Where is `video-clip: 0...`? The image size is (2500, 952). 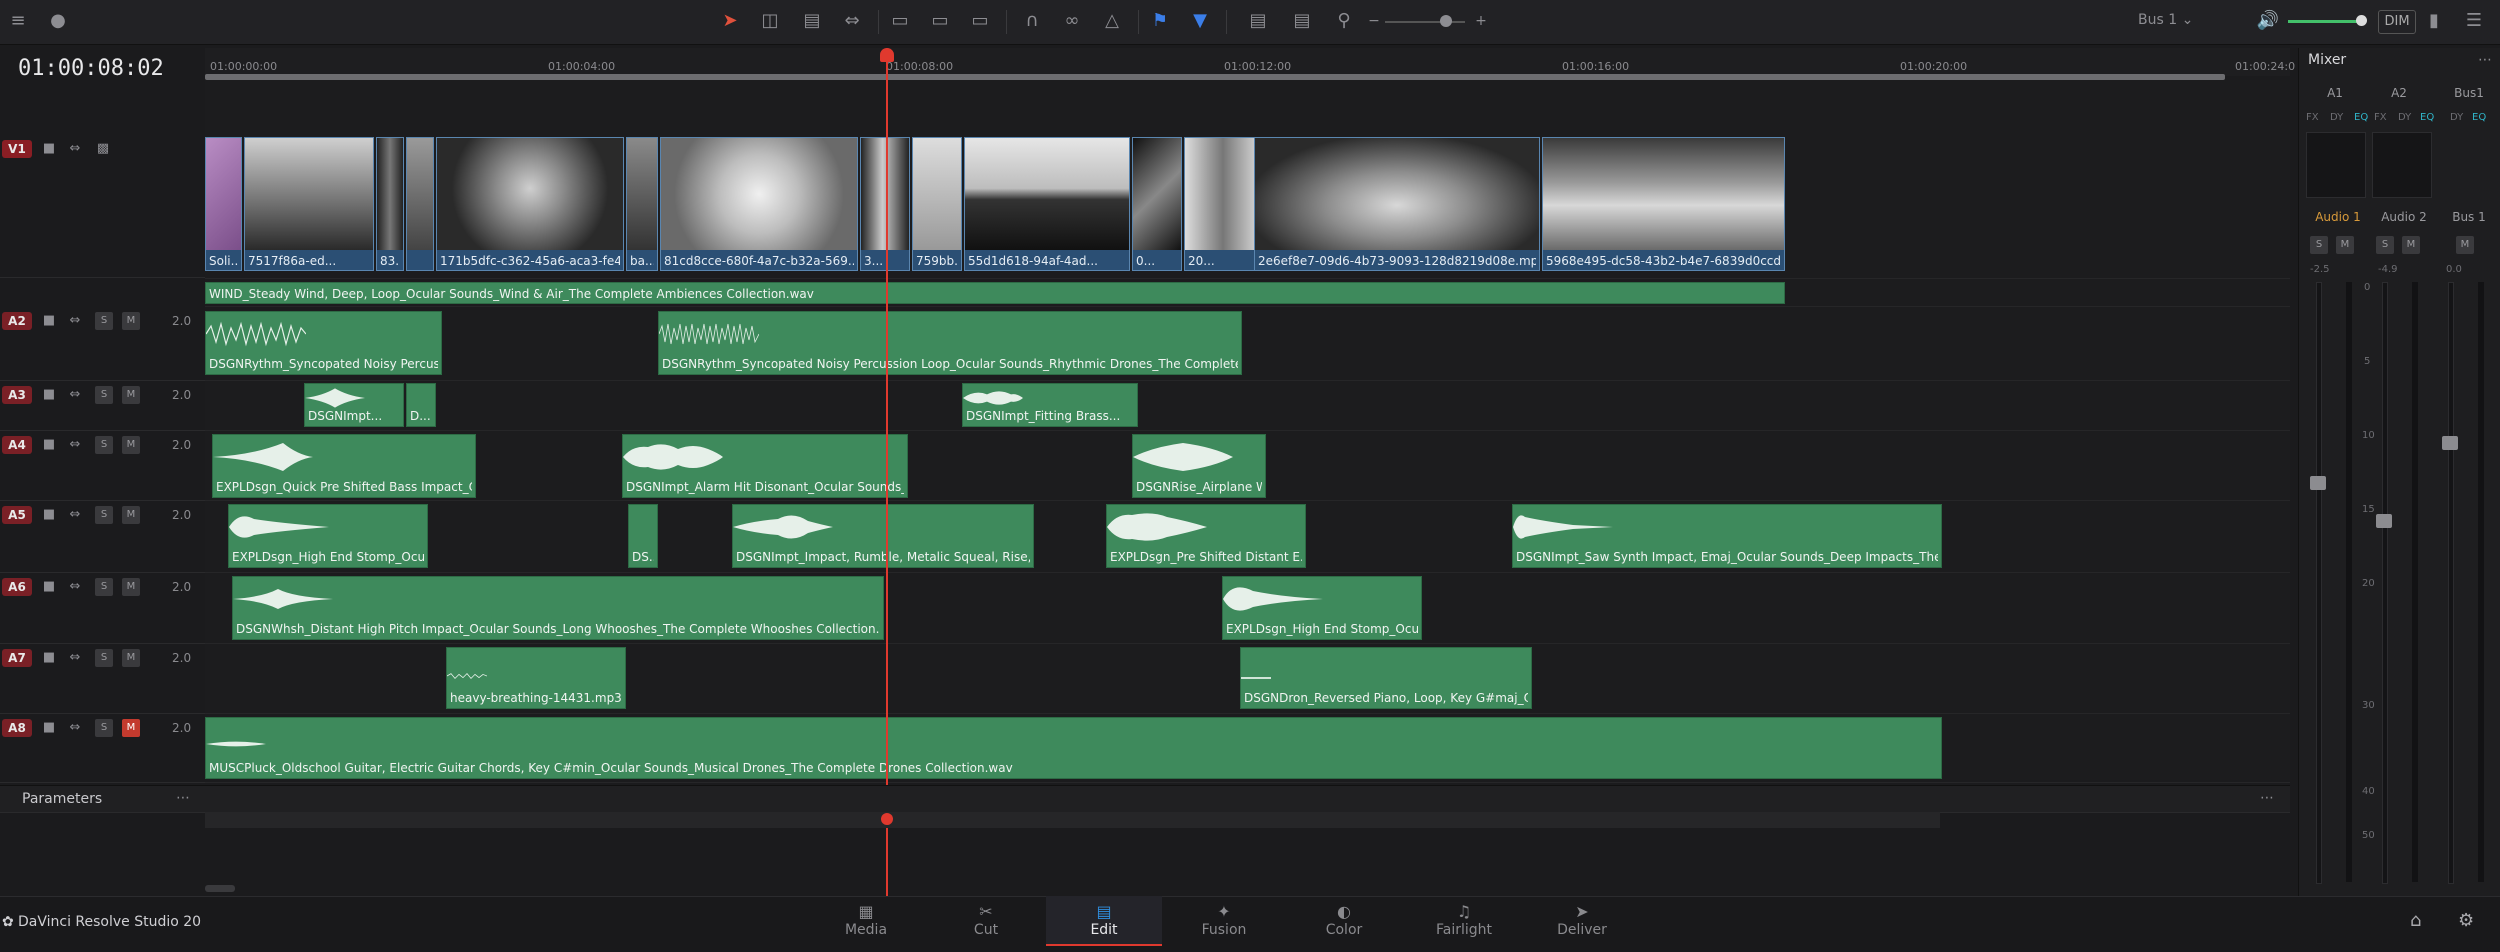 video-clip: 0... is located at coordinates (1157, 204).